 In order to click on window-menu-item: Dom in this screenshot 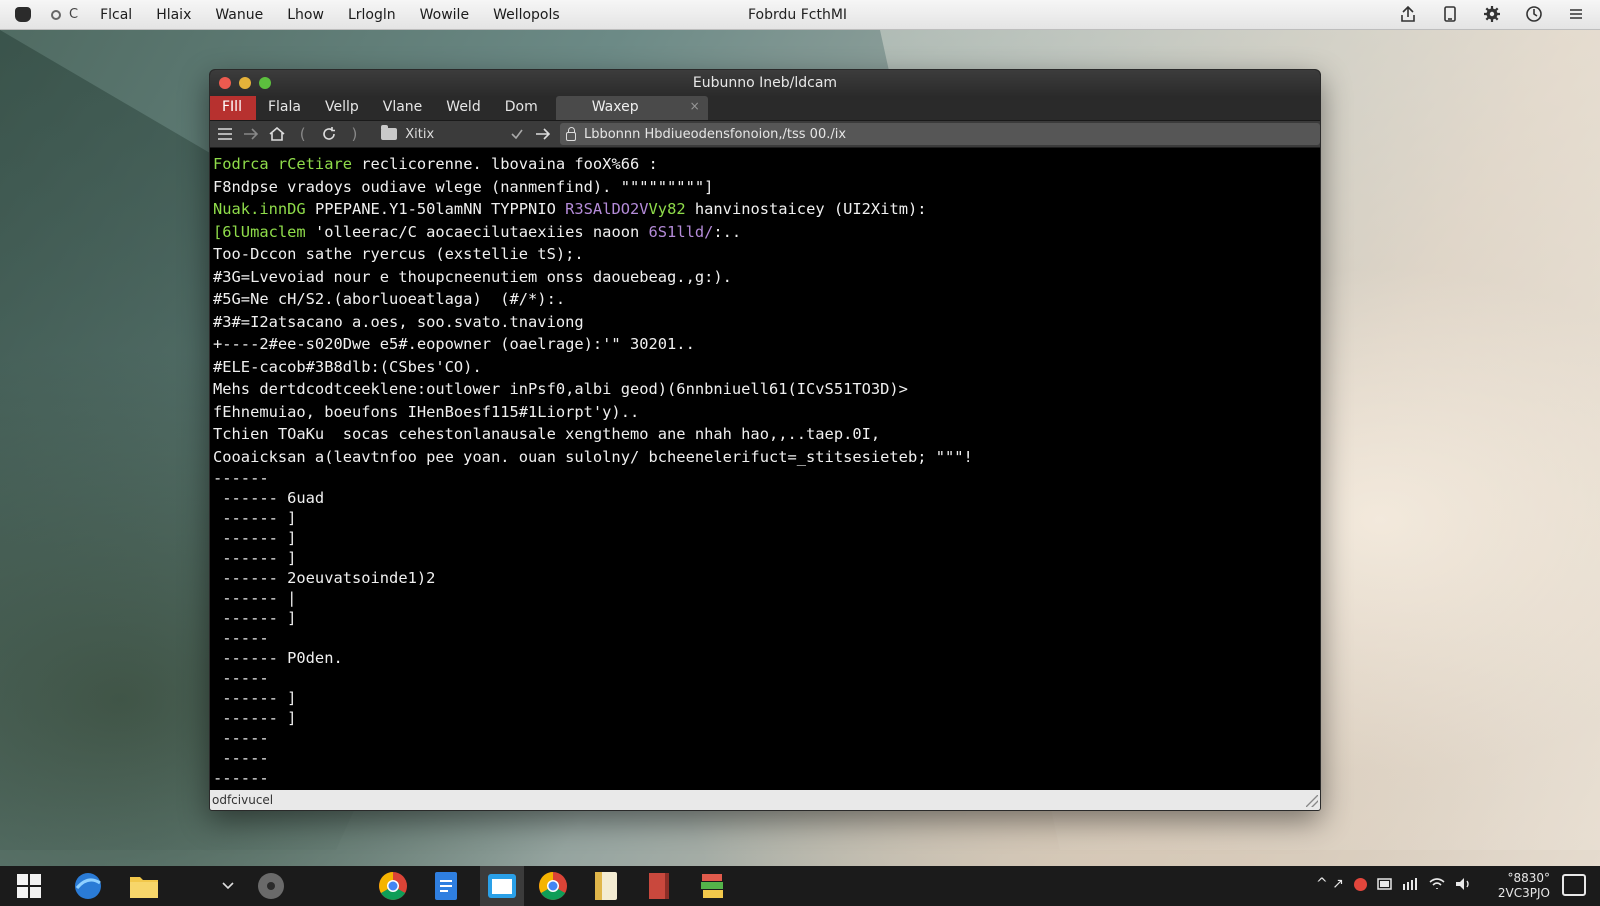, I will do `click(521, 108)`.